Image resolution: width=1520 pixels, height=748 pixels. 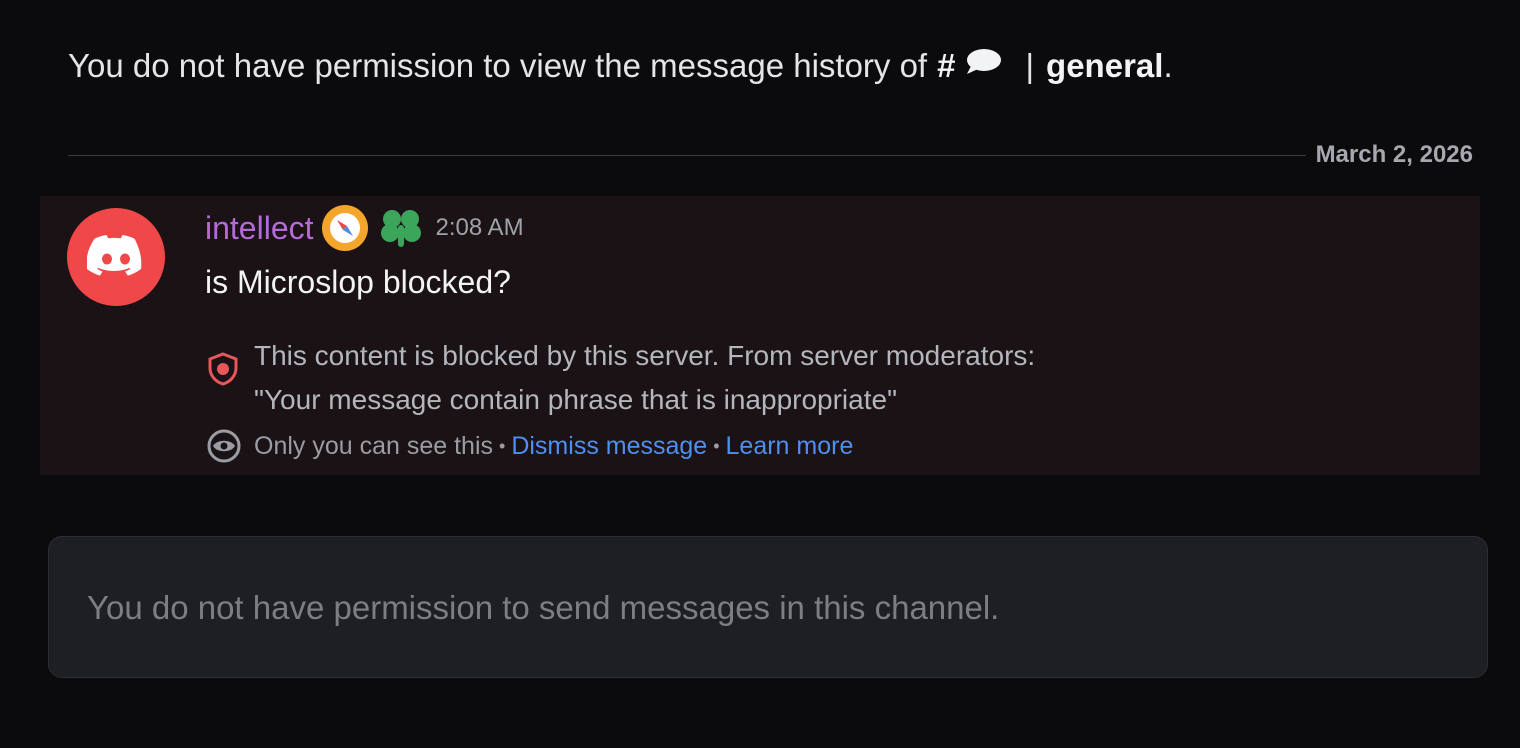 What do you see at coordinates (259, 228) in the screenshot?
I see `username: intellect` at bounding box center [259, 228].